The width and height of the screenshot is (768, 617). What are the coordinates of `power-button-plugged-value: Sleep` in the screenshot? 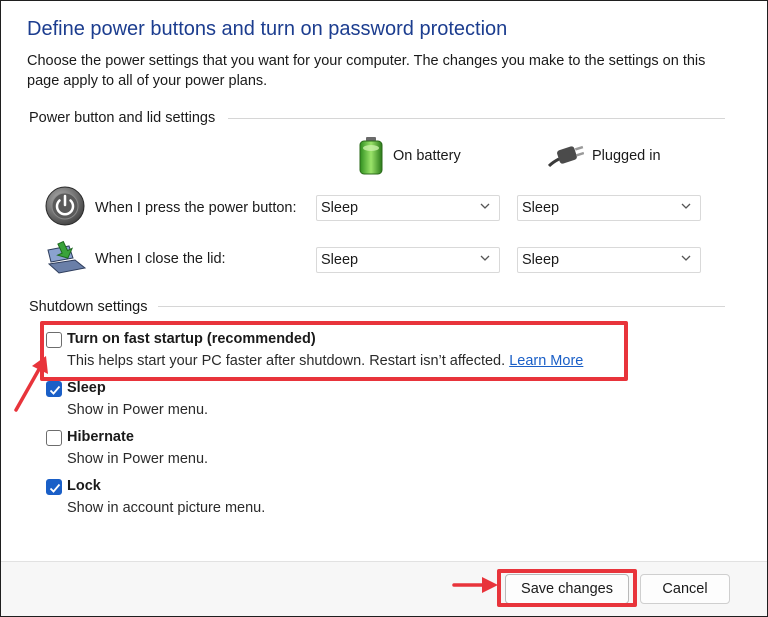 It's located at (541, 208).